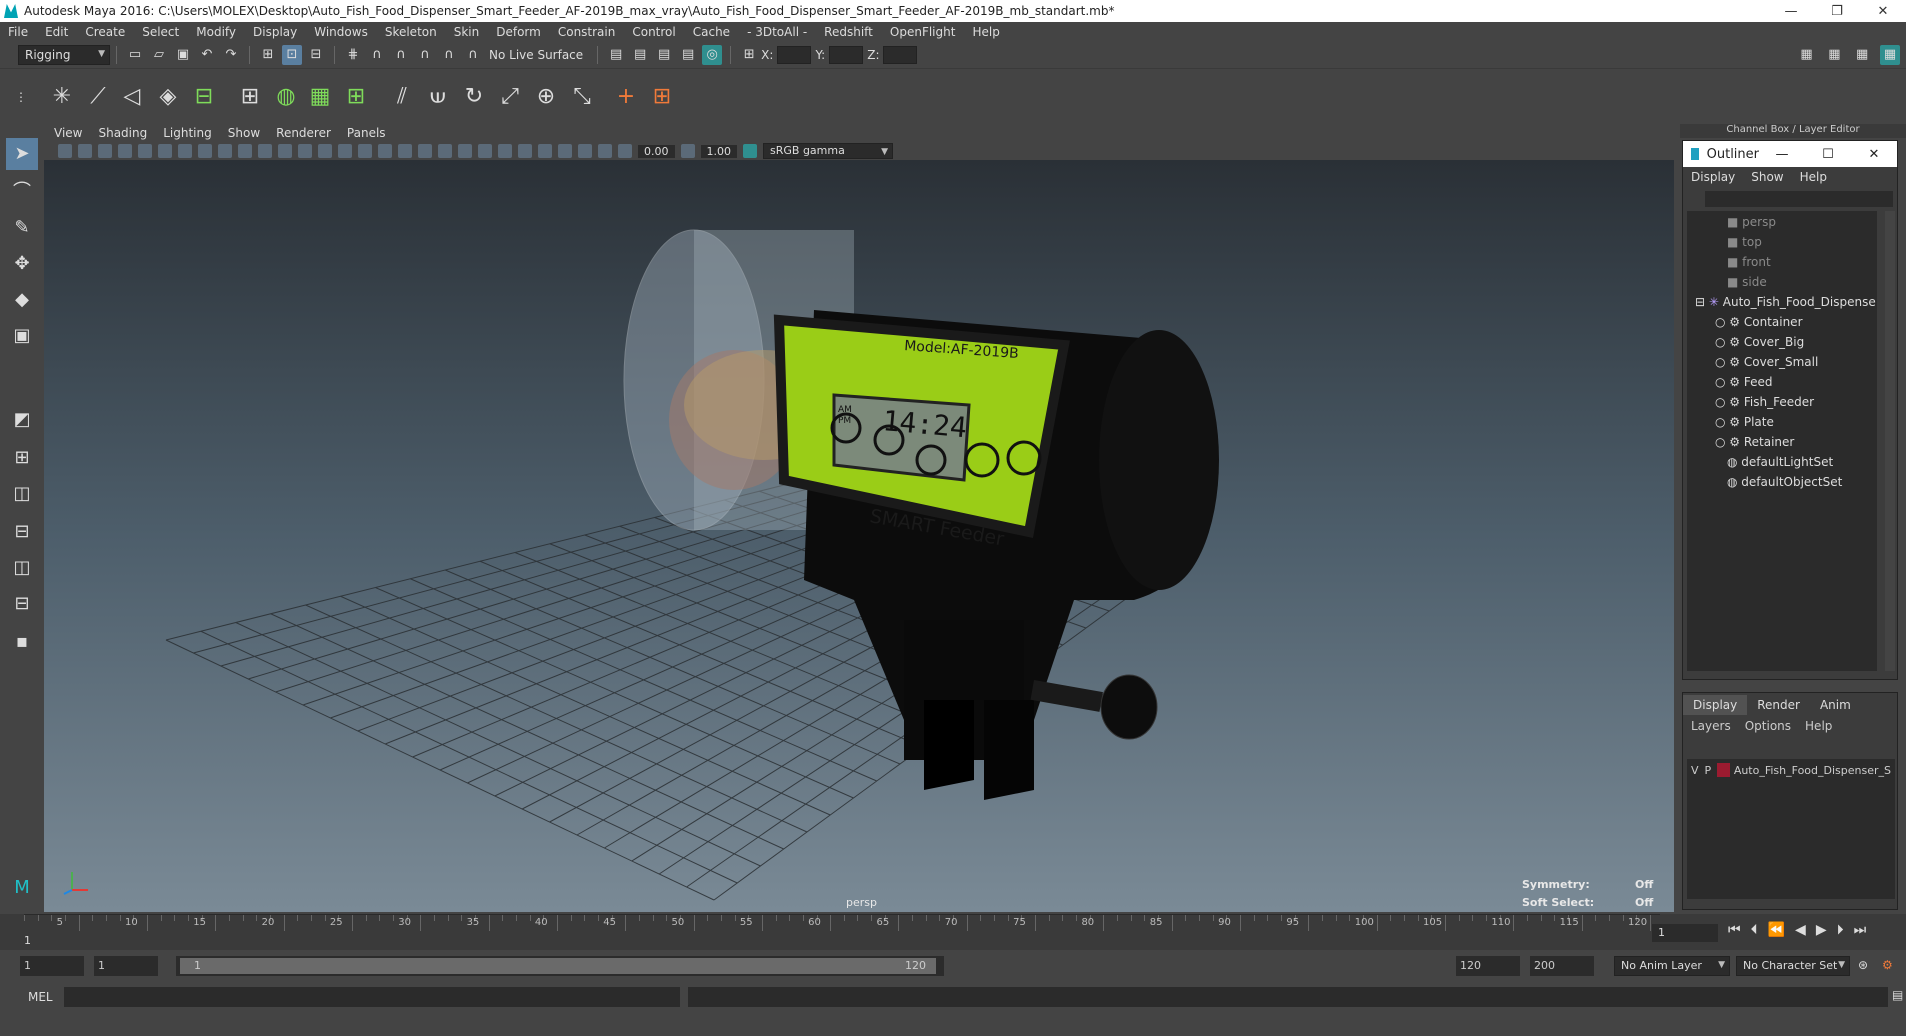 The width and height of the screenshot is (1906, 1036). I want to click on render-view-icon: ▤, so click(616, 55).